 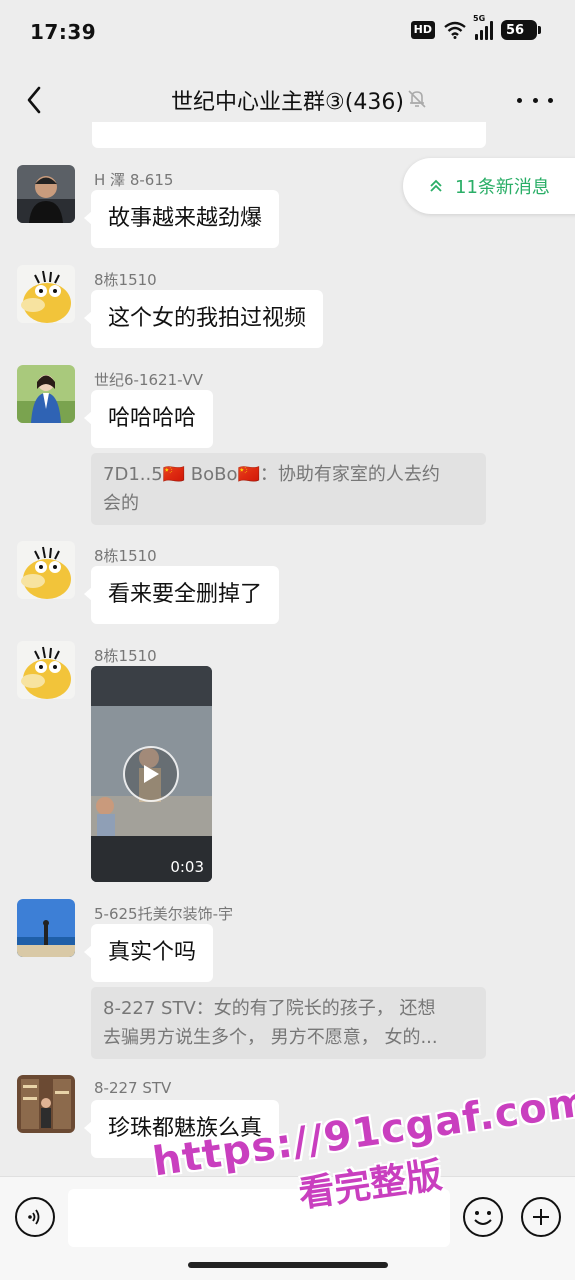 I want to click on voice-input-button, so click(x=35, y=1217).